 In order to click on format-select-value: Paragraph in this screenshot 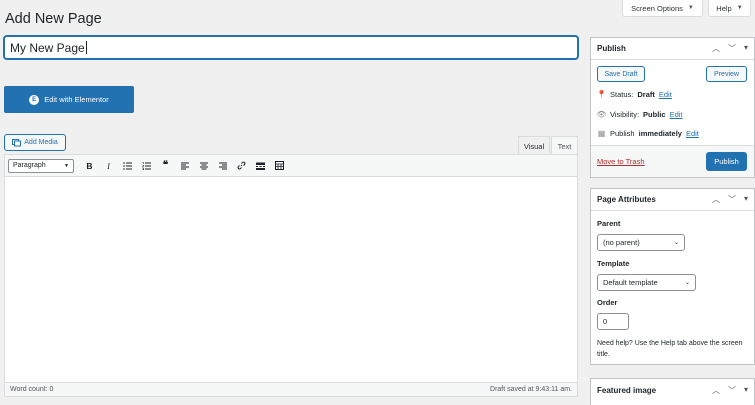, I will do `click(29, 165)`.